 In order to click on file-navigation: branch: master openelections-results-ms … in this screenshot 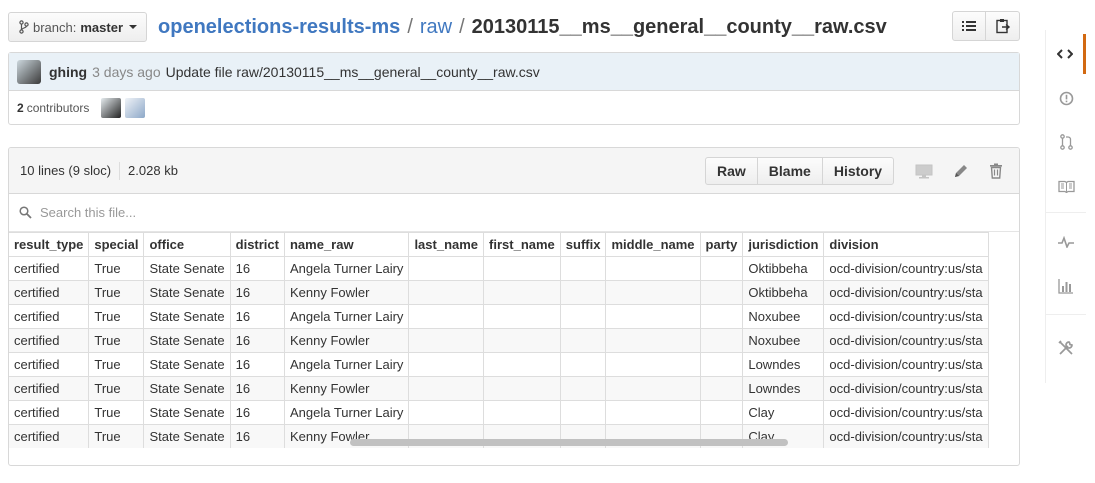, I will do `click(514, 27)`.